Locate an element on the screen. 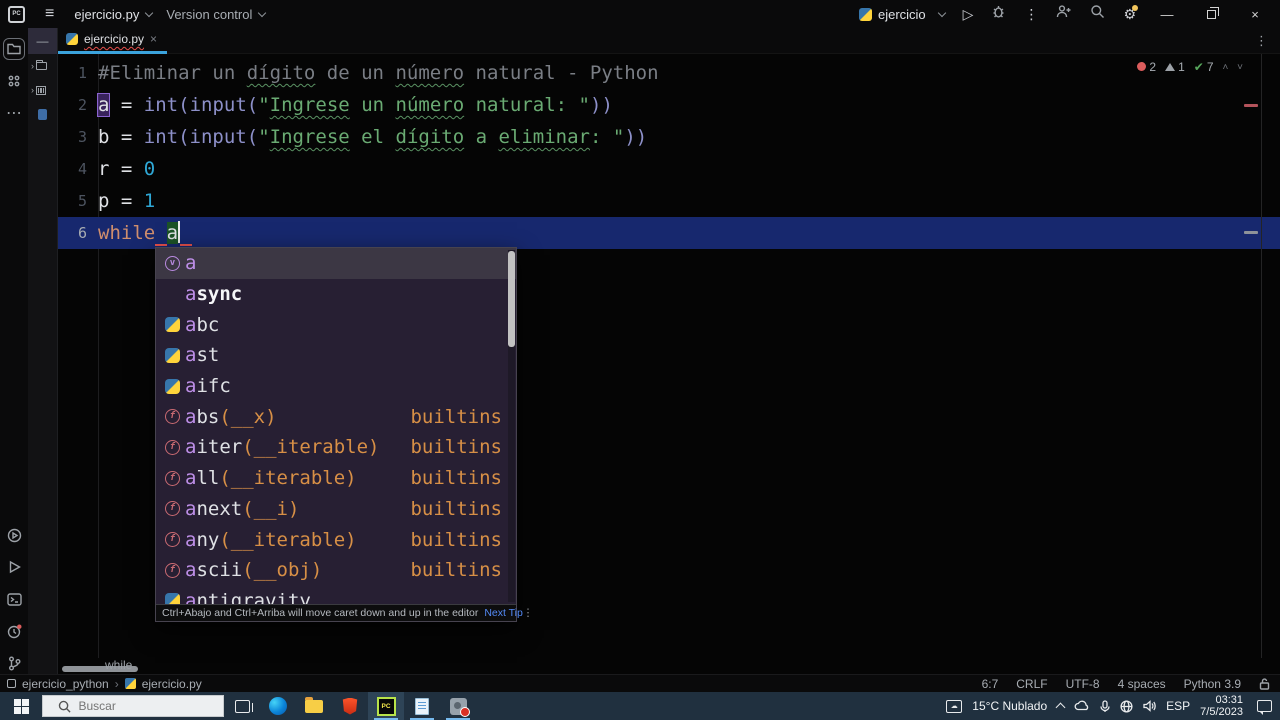 This screenshot has height=720, width=1280. none-icon is located at coordinates (172, 294).